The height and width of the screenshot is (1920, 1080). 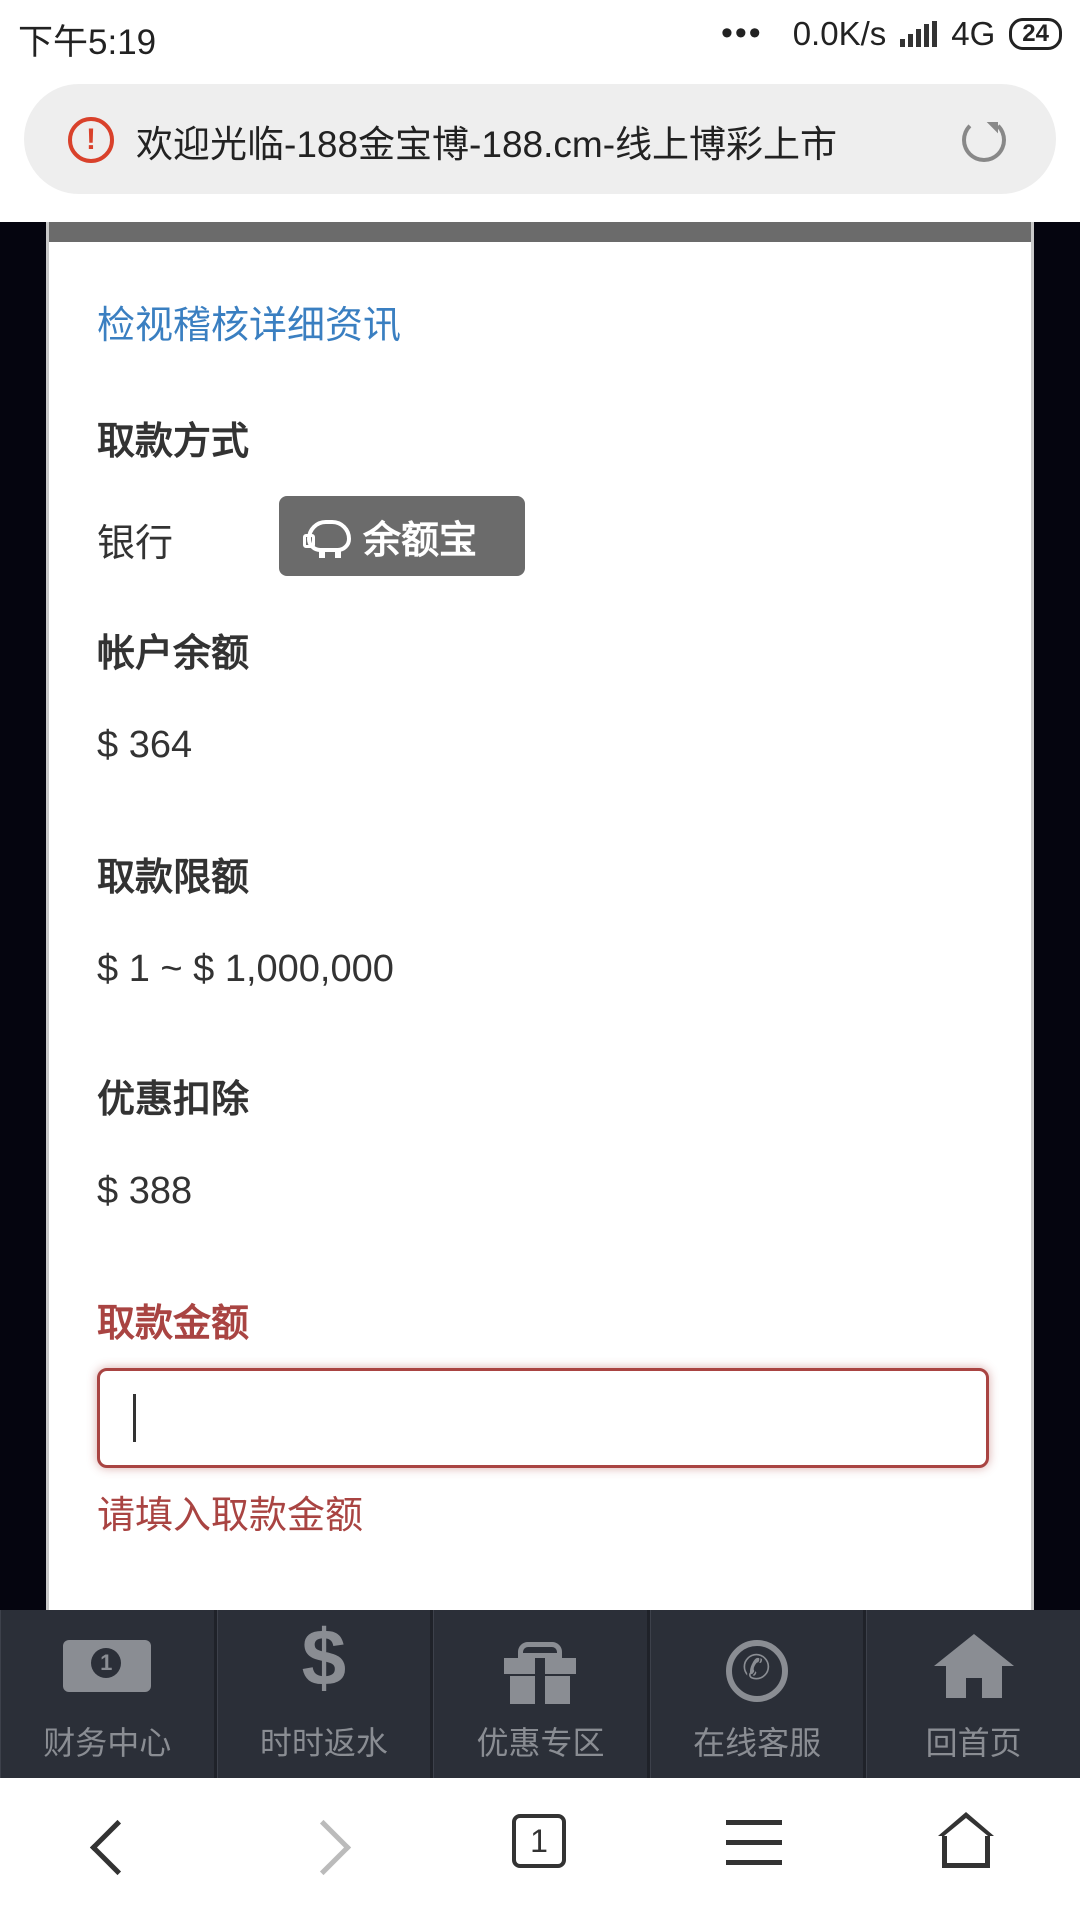 What do you see at coordinates (173, 442) in the screenshot?
I see `withdraw-method-label: 取款方式` at bounding box center [173, 442].